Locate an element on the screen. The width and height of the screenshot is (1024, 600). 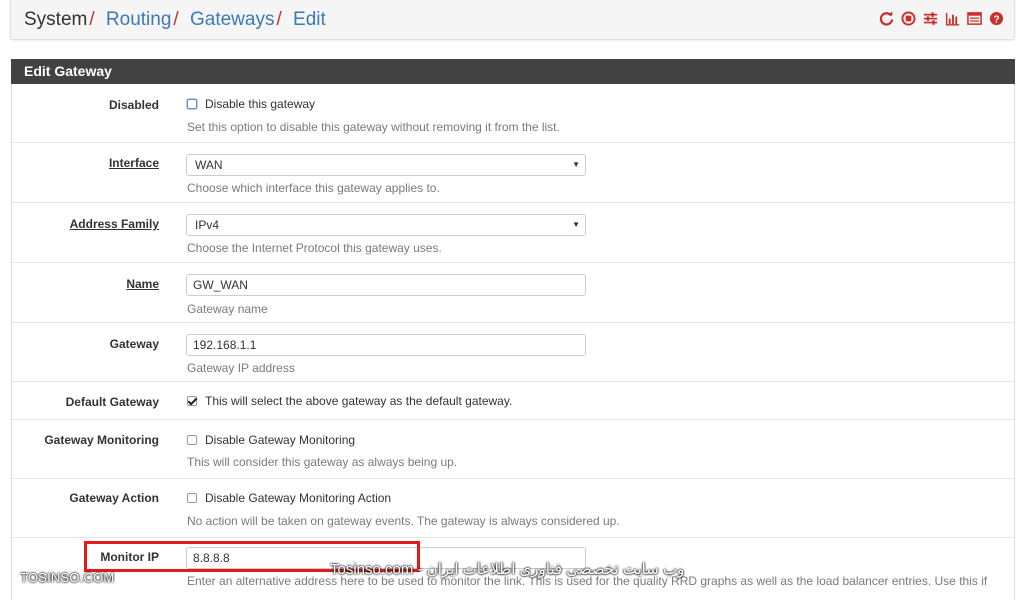
breadcrumb-root: System is located at coordinates (56, 19).